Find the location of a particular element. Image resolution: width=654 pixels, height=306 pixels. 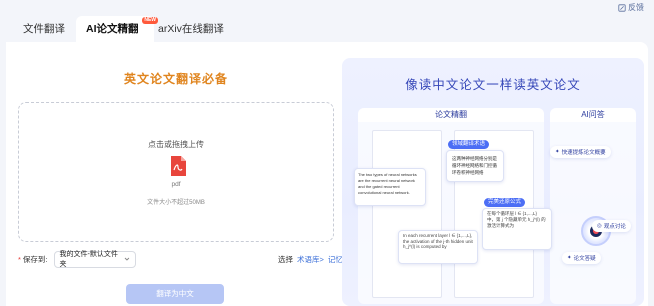

chat-icon: ◎ is located at coordinates (599, 226).